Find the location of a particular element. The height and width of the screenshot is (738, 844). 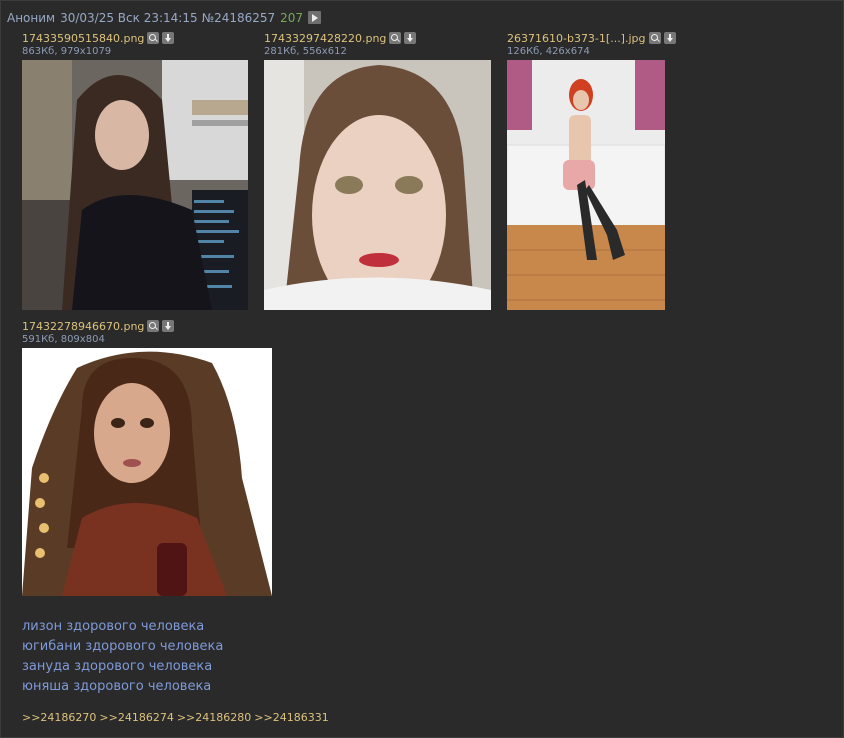

file-3: 26371610-b373-1[...].jpg 126Кб, 426x674 is located at coordinates (591, 45).